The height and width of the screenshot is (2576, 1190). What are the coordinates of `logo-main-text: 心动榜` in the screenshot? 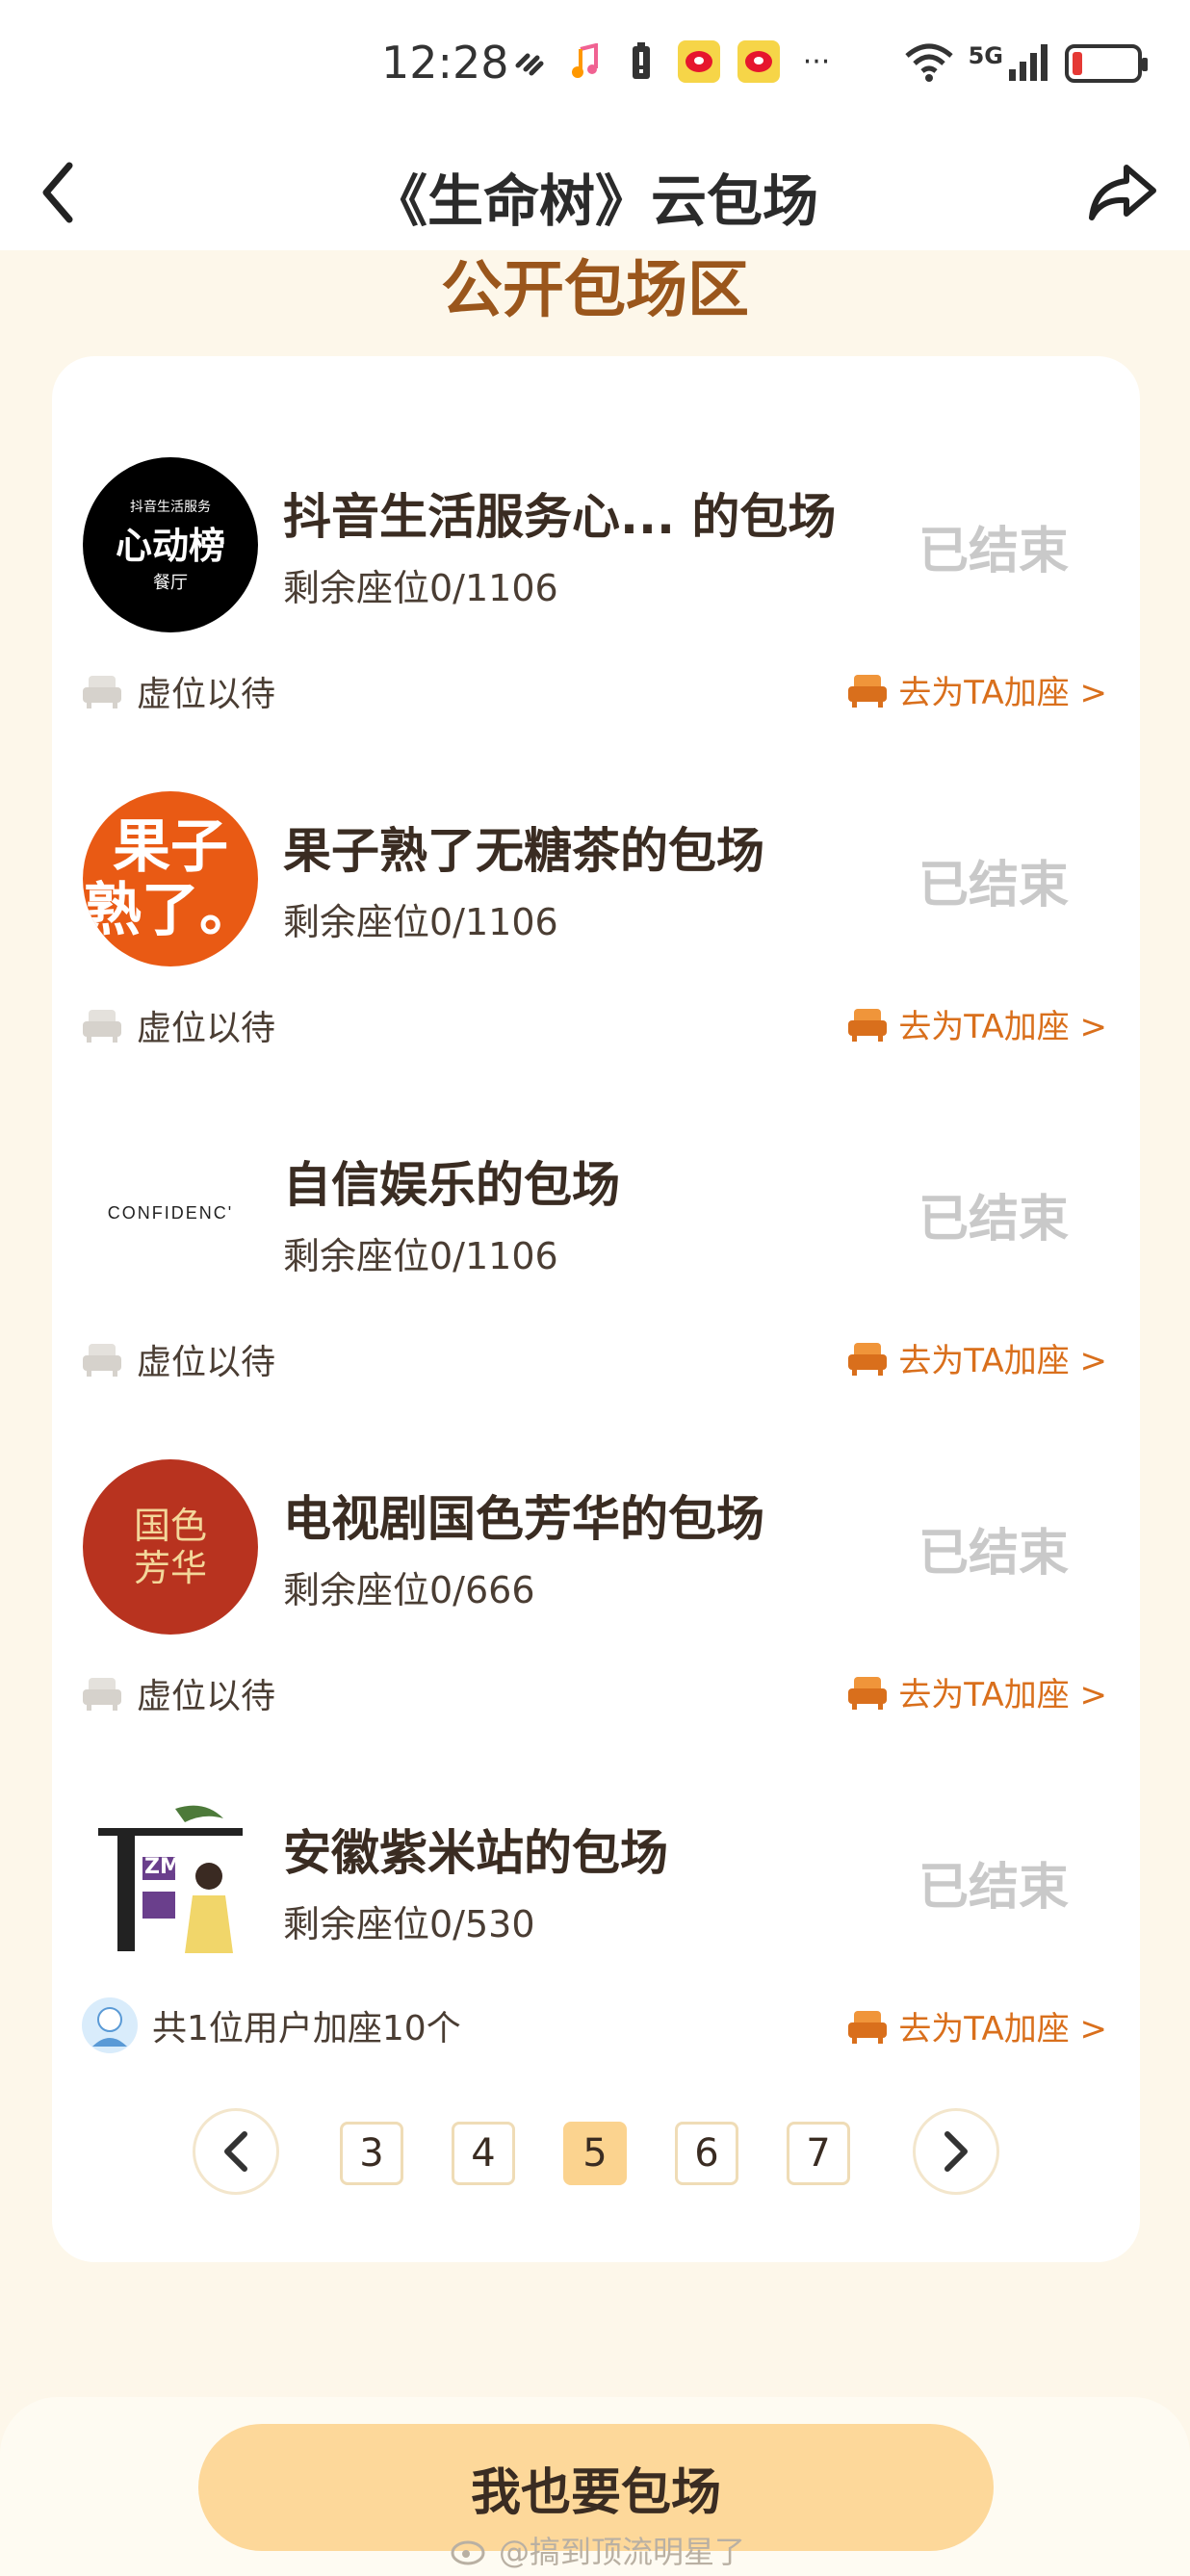 It's located at (170, 546).